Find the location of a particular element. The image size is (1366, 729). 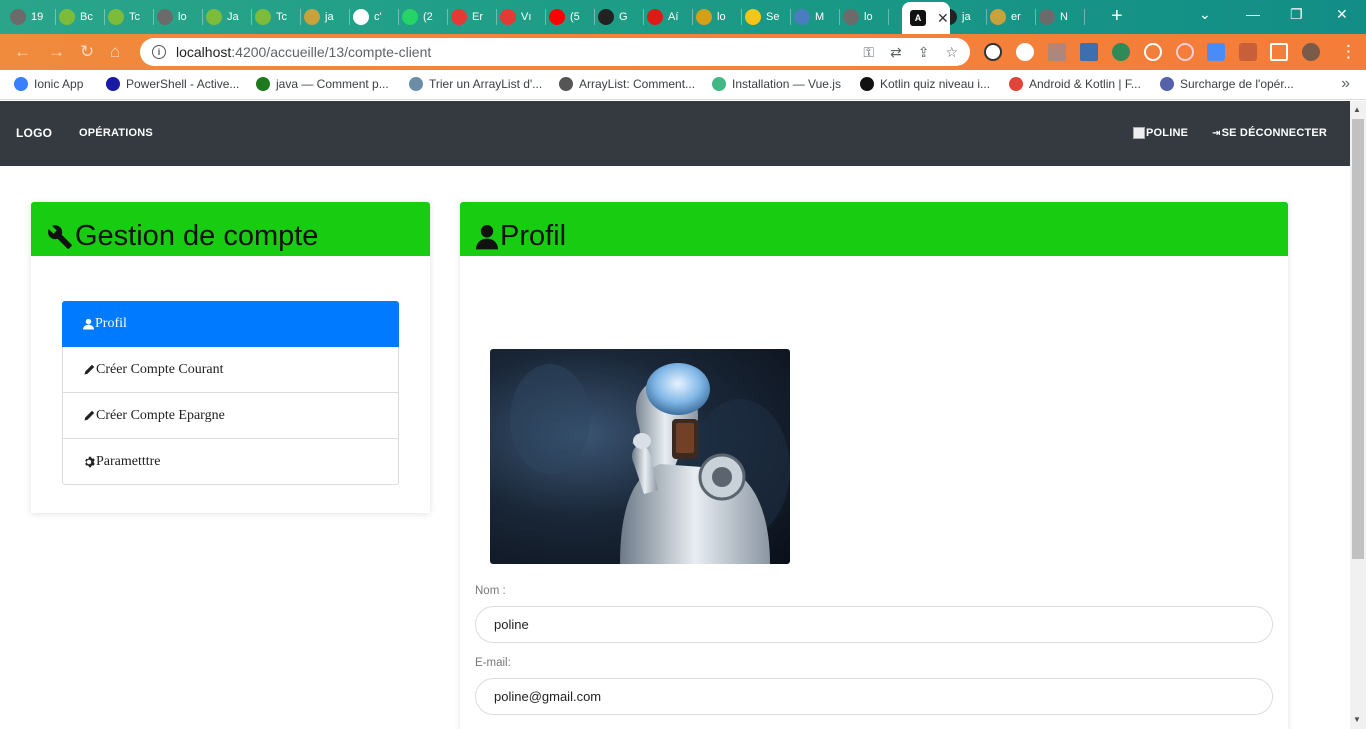

active-tab: A ✕ is located at coordinates (926, 18).